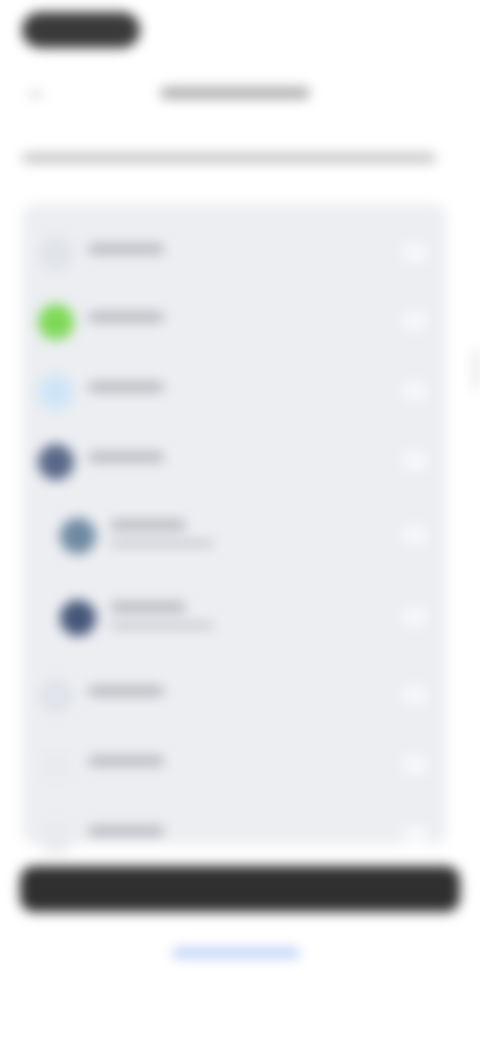 This screenshot has height=1040, width=480. I want to click on app-icon-navy, so click(78, 618).